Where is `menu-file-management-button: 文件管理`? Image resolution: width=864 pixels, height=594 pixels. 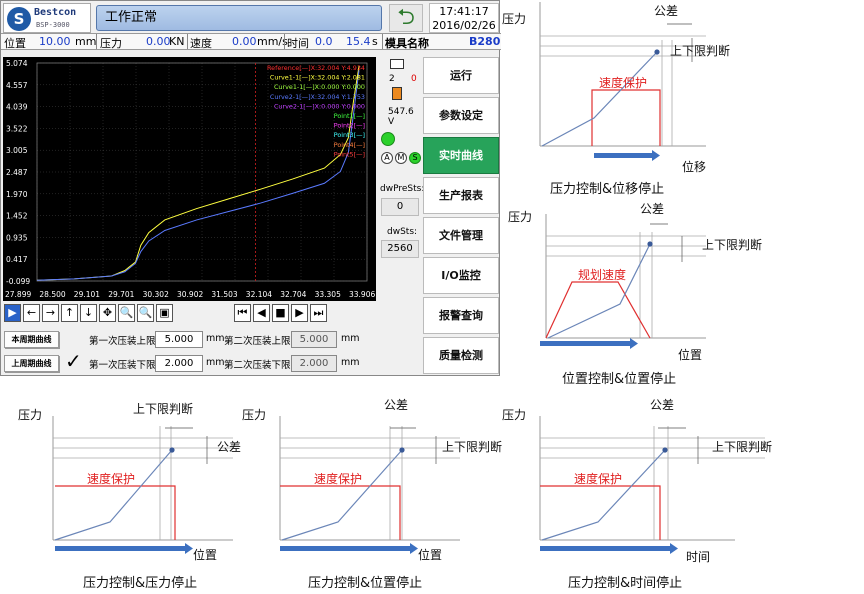
menu-file-management-button: 文件管理 is located at coordinates (461, 235).